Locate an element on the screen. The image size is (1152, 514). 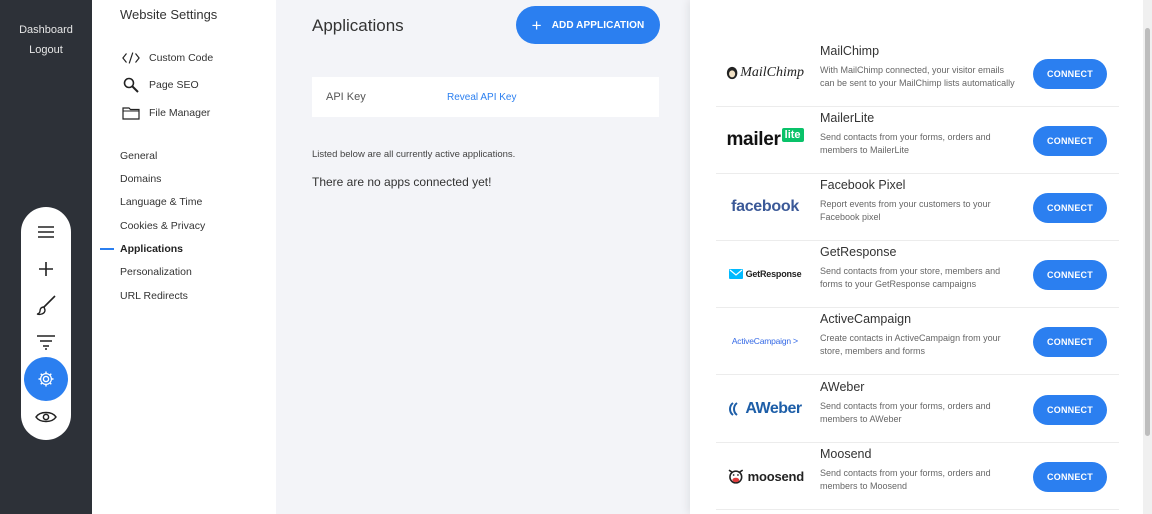
reveal-api-key-link: Reveal API Key is located at coordinates (481, 97).